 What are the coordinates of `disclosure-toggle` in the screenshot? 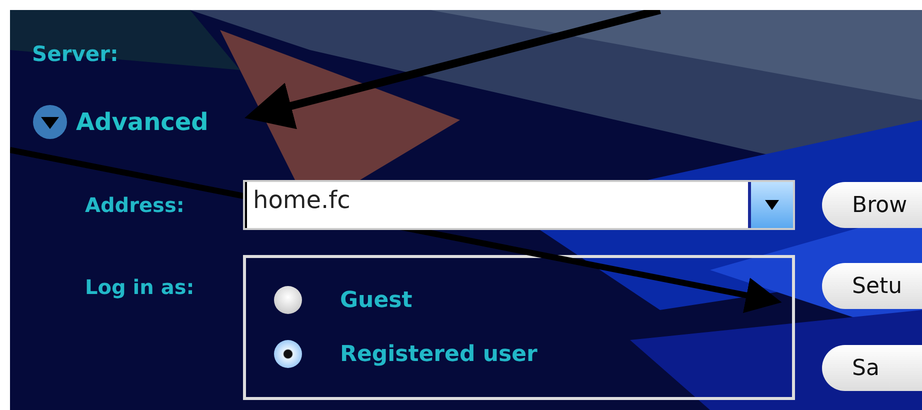 It's located at (50, 122).